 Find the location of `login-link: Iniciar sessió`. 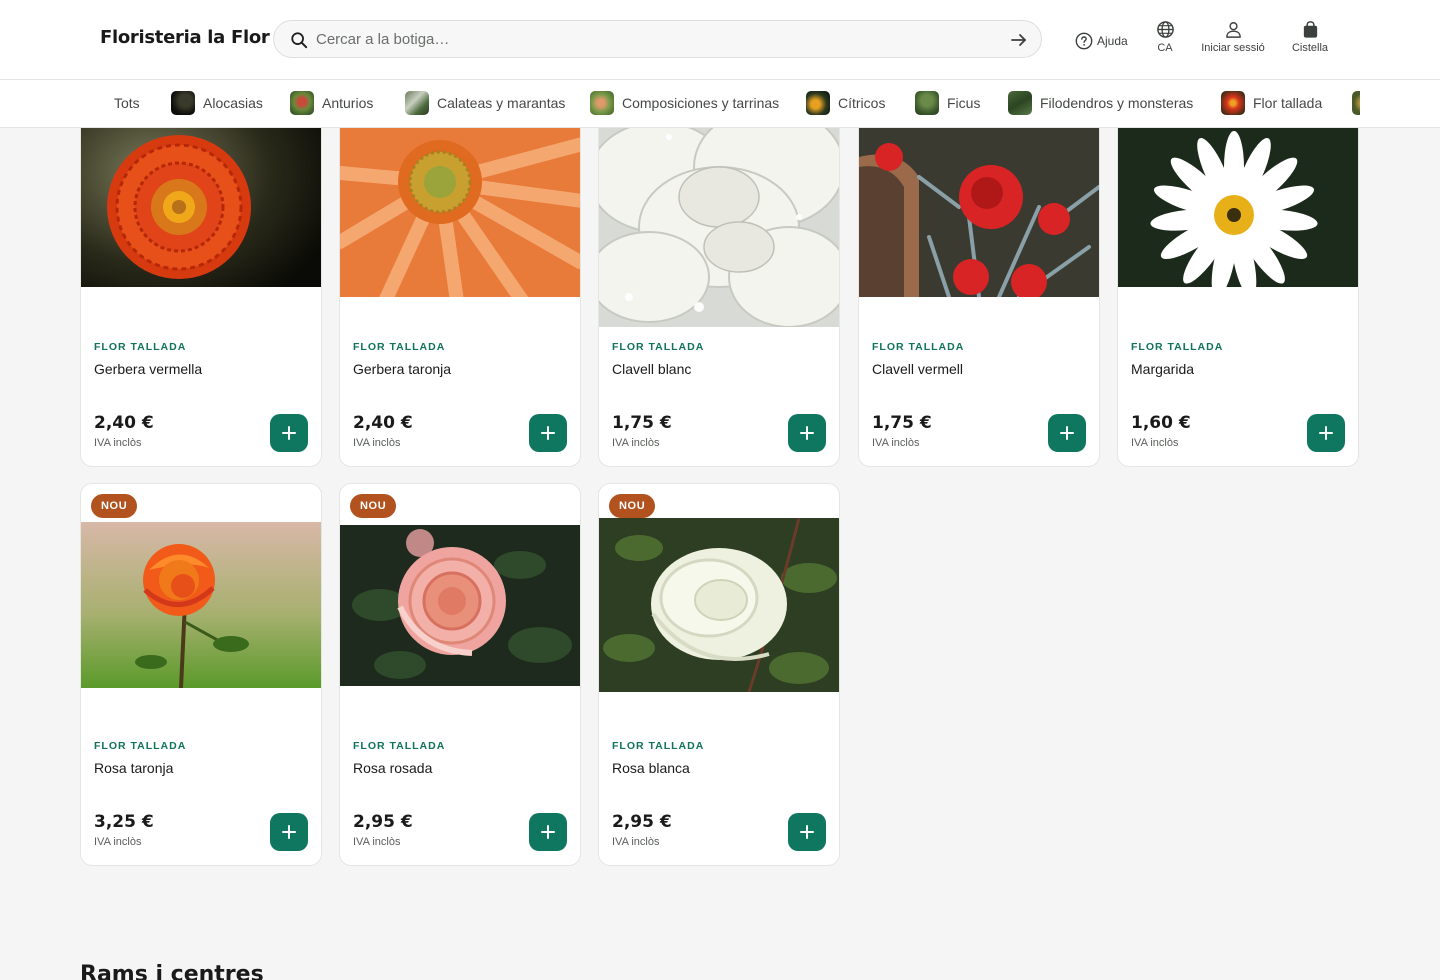

login-link: Iniciar sessió is located at coordinates (1233, 37).